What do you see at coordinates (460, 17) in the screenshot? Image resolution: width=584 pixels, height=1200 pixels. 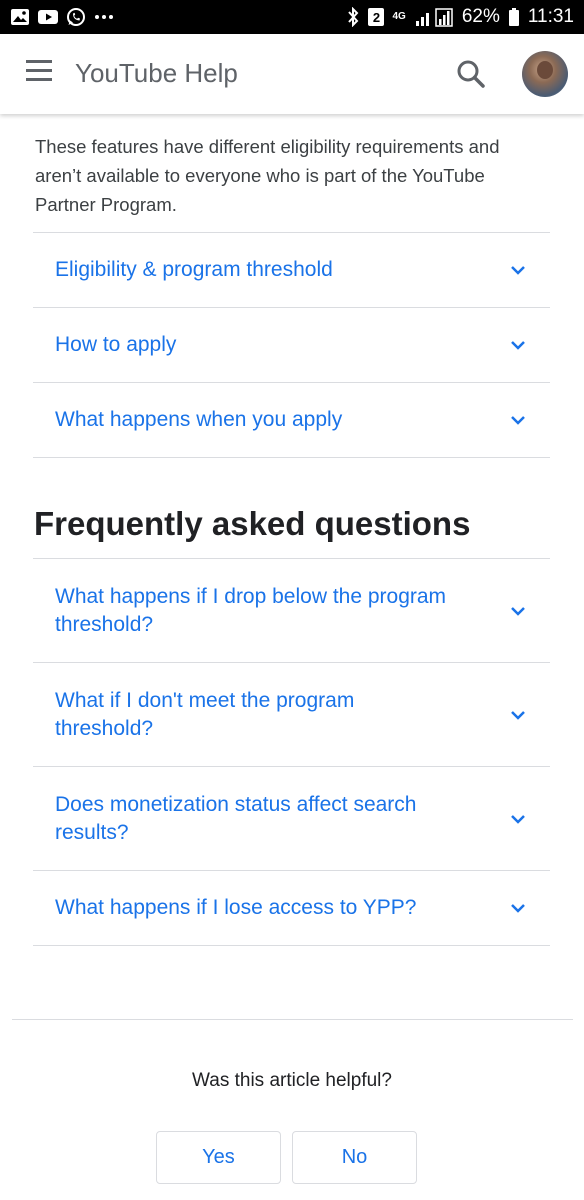 I see `status-right: 2 4G 62% 11:31` at bounding box center [460, 17].